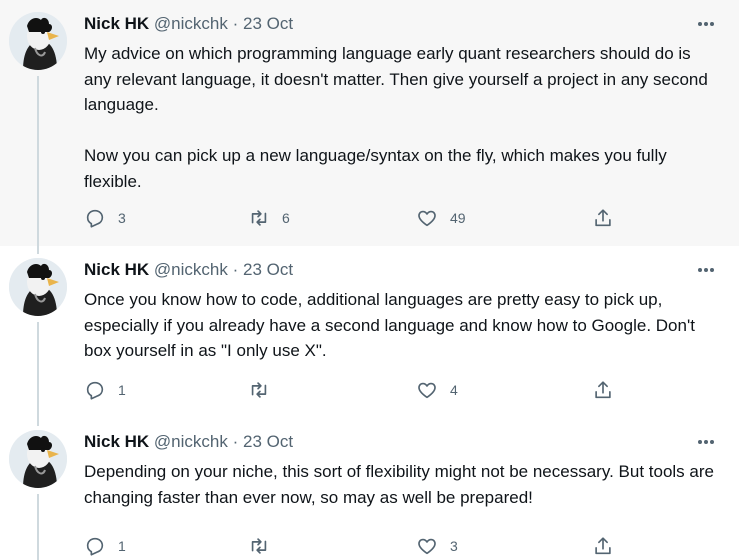 The height and width of the screenshot is (560, 739). I want to click on reply-button: 3, so click(105, 218).